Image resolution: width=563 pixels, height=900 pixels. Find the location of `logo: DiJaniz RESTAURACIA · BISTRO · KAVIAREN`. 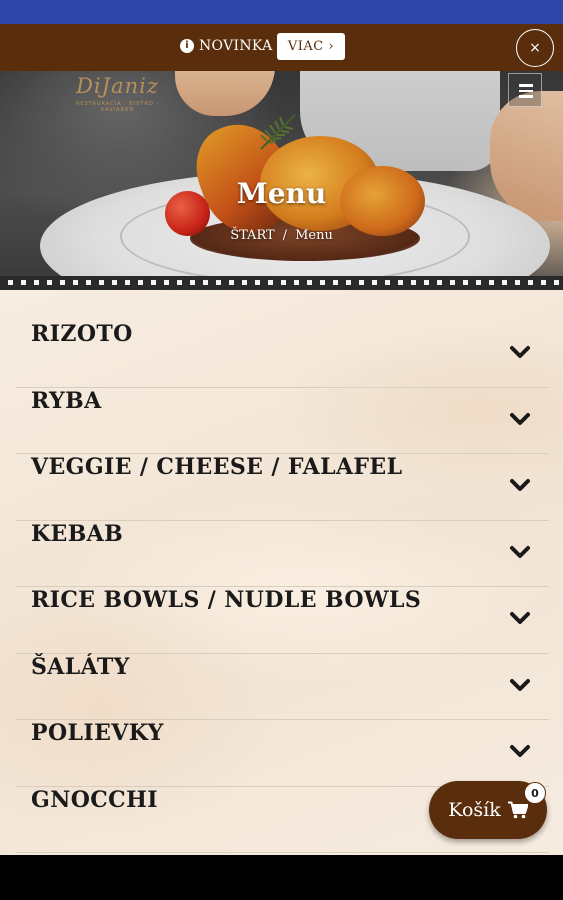

logo: DiJaniz RESTAURACIA · BISTRO · KAVIAREN is located at coordinates (117, 94).